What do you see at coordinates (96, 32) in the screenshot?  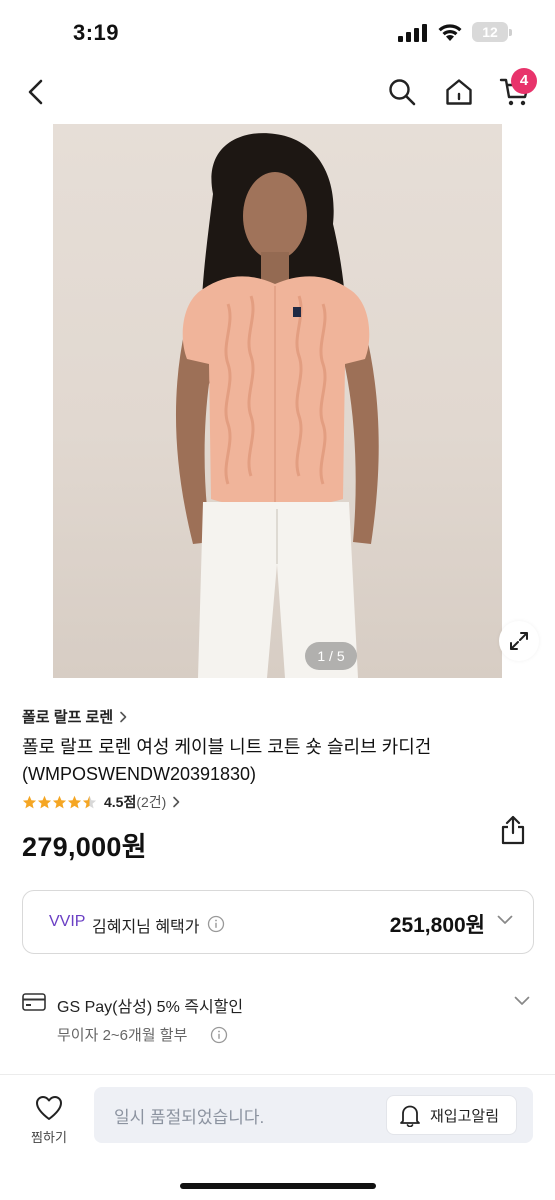 I see `status-time: 3:19` at bounding box center [96, 32].